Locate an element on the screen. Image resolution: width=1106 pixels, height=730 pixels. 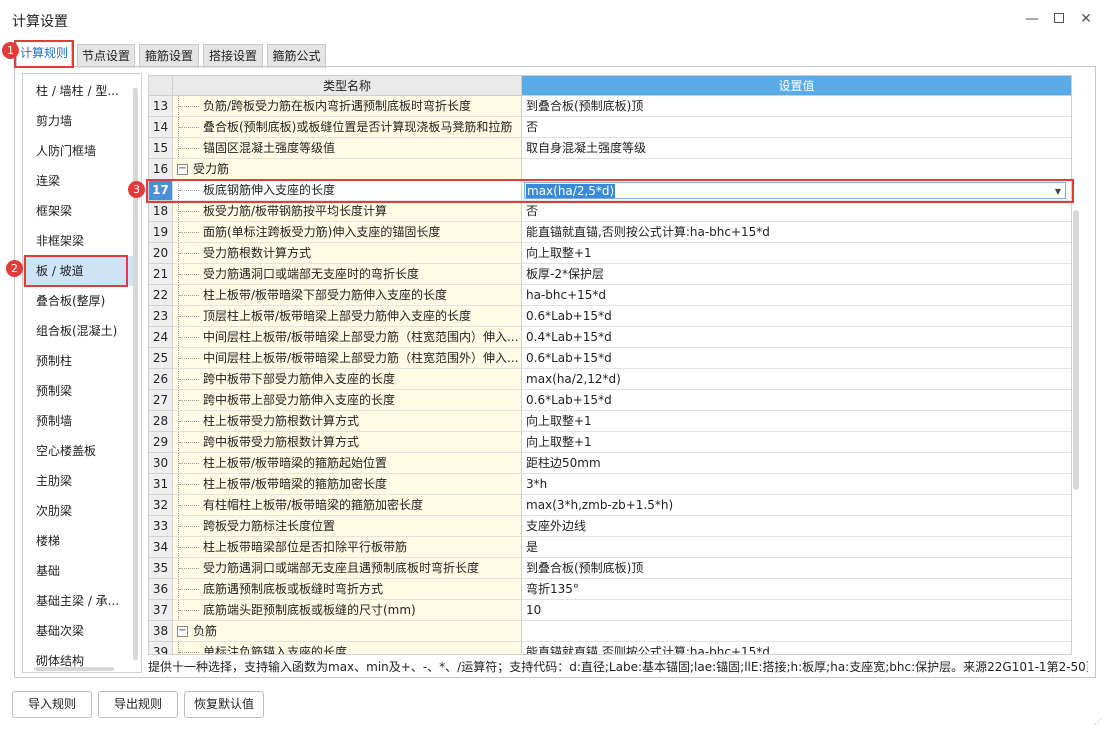
row-value-cell: ha-bhc+15*d is located at coordinates (796, 295).